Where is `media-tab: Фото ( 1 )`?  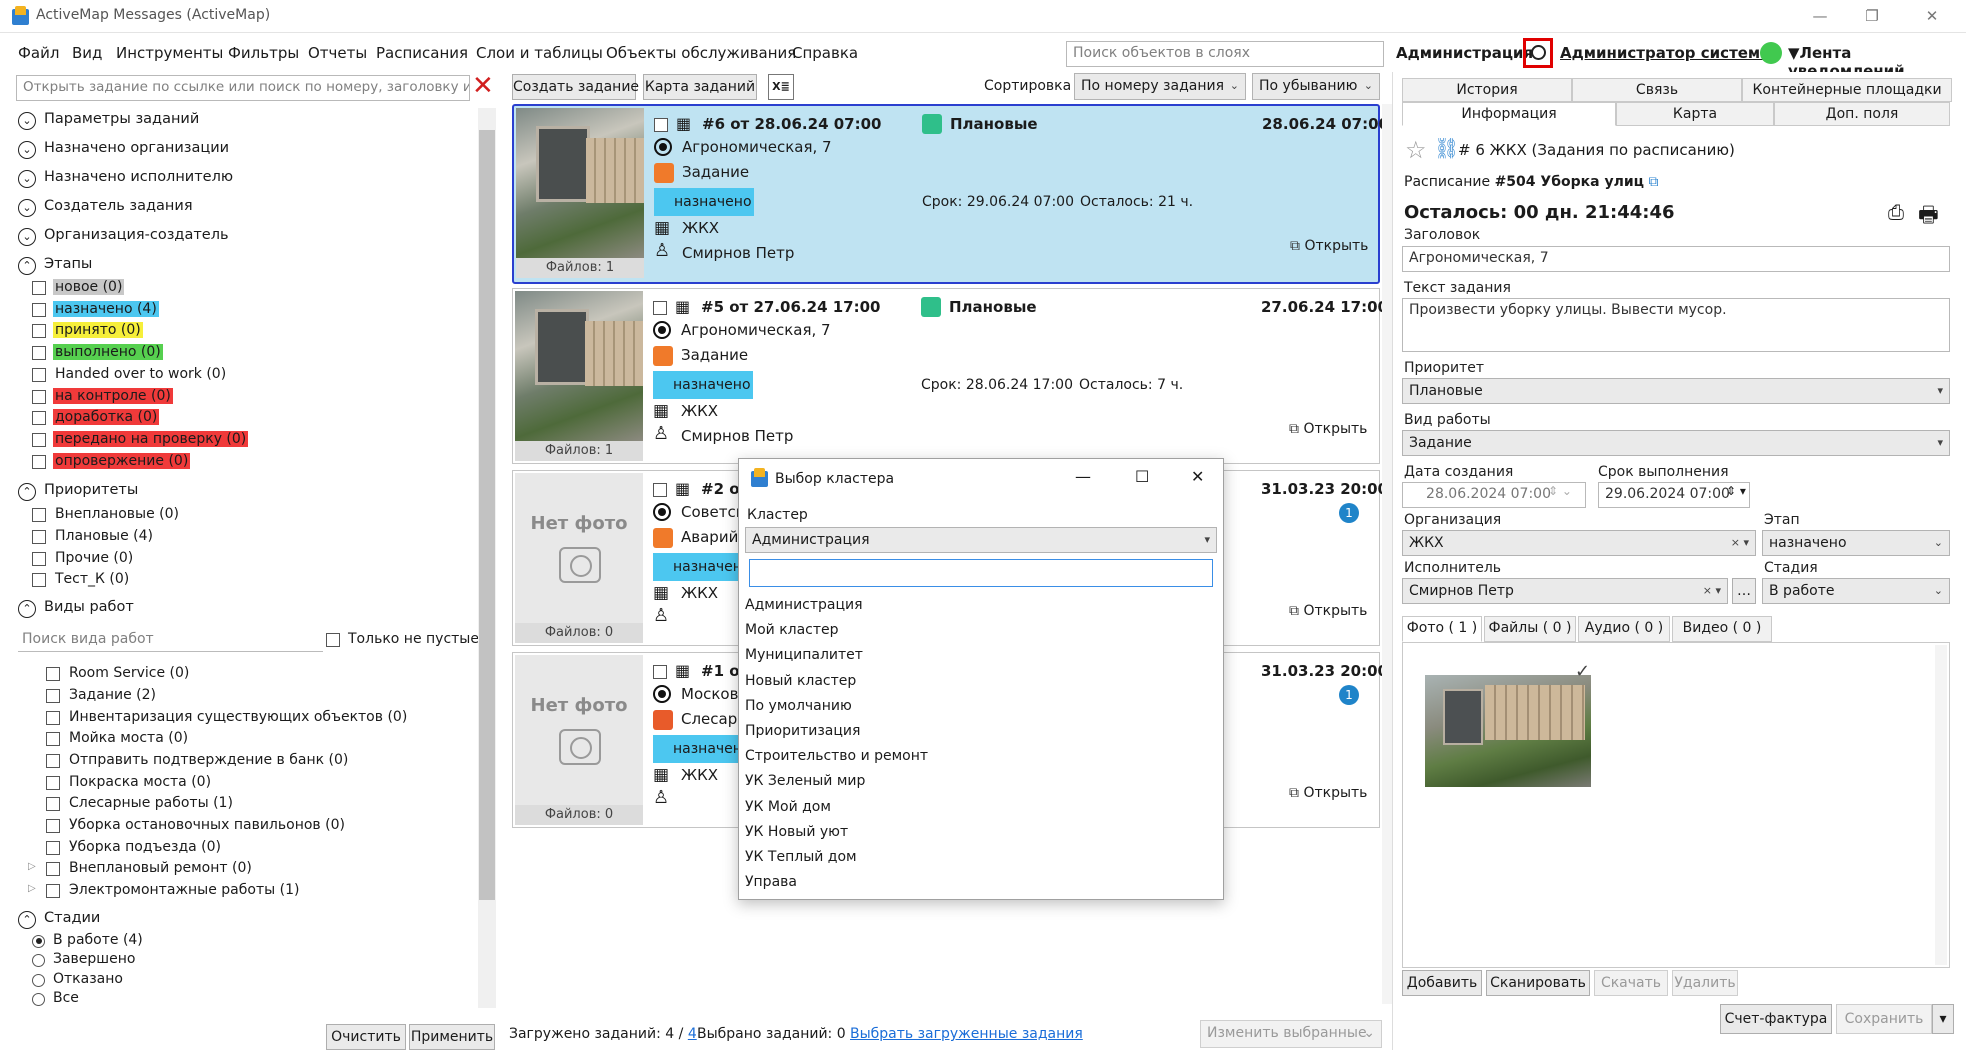 media-tab: Фото ( 1 ) is located at coordinates (1442, 629).